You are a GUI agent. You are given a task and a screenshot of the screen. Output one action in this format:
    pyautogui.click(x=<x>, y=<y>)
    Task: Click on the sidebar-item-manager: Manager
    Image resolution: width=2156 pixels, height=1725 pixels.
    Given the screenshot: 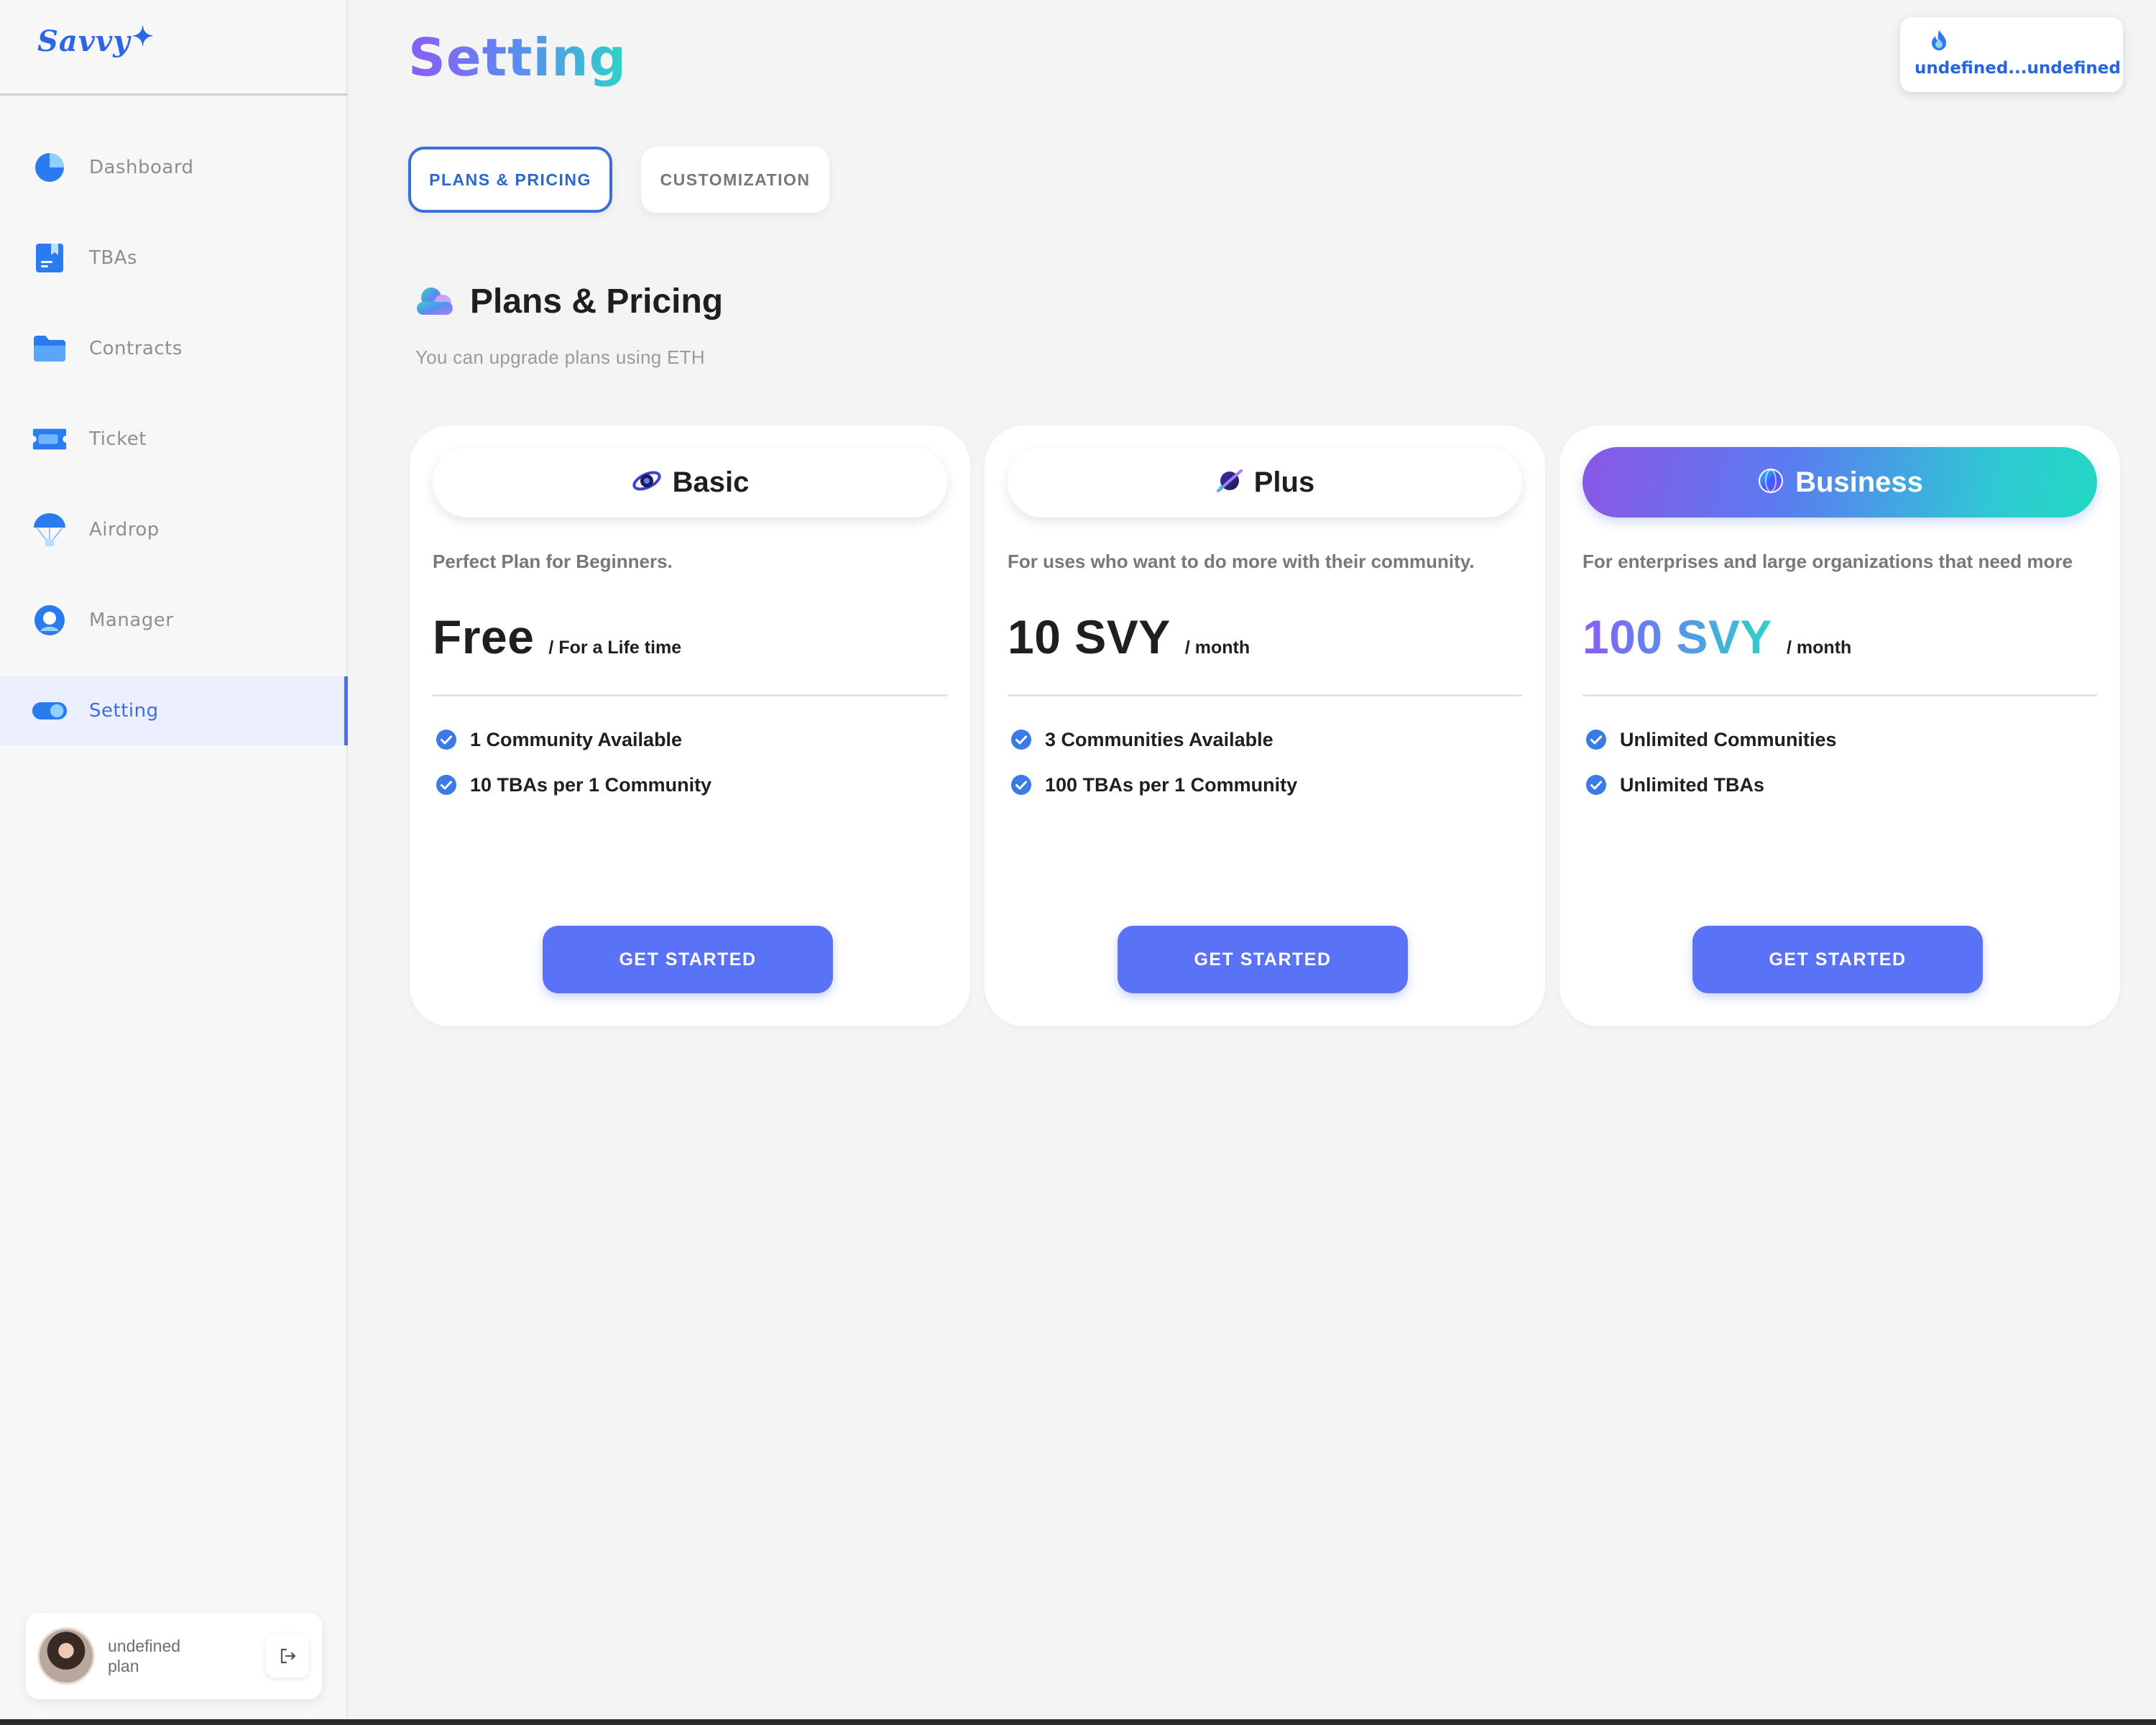 What is the action you would take?
    pyautogui.click(x=174, y=620)
    